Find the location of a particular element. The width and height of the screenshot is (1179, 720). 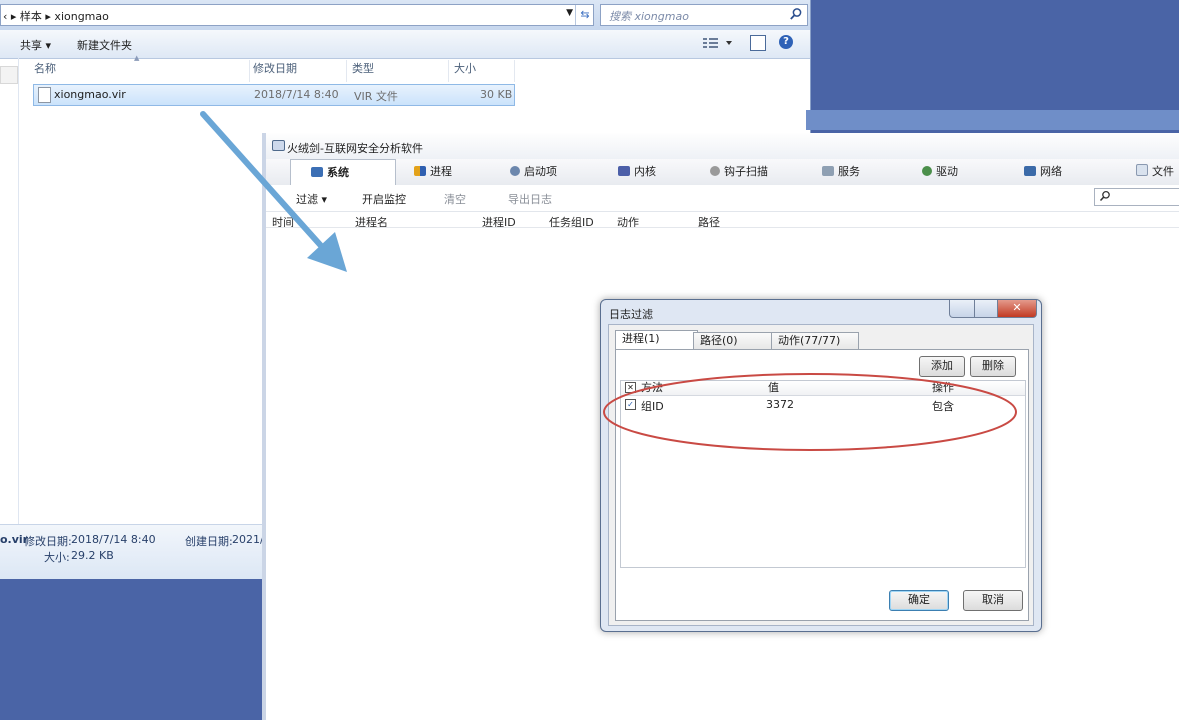

column-header-name: 名称 is located at coordinates (140, 71).